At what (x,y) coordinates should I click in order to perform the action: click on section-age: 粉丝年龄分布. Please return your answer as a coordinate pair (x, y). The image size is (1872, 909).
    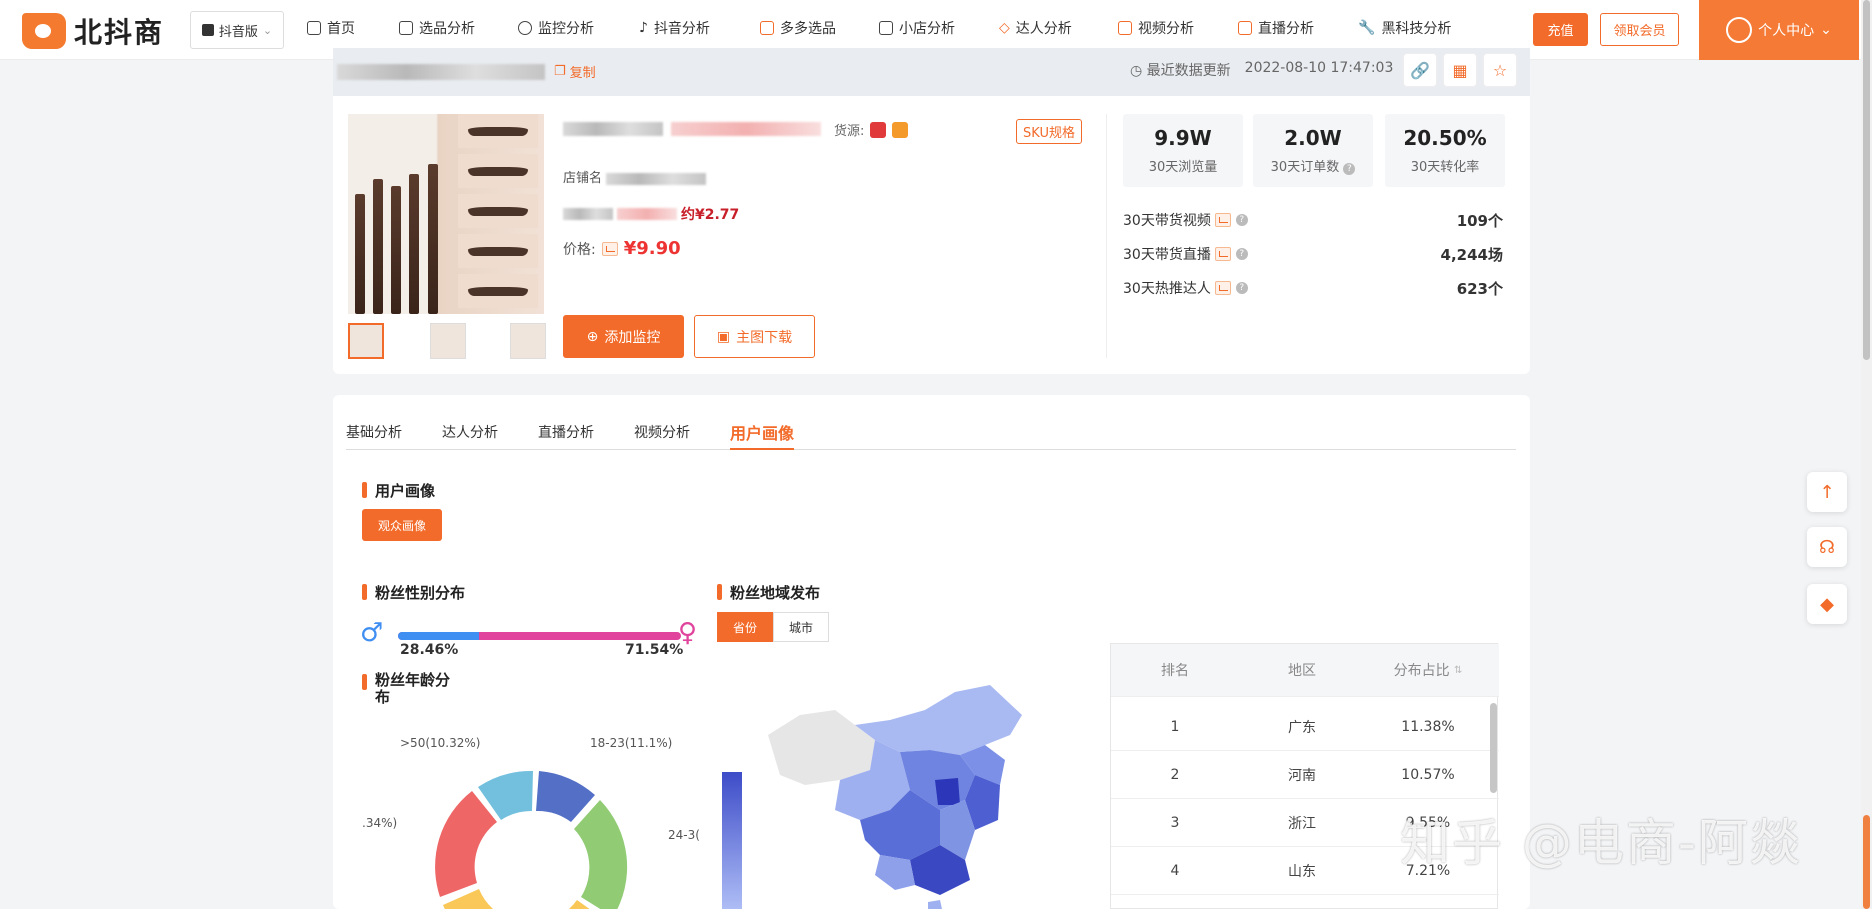
    Looking at the image, I should click on (412, 689).